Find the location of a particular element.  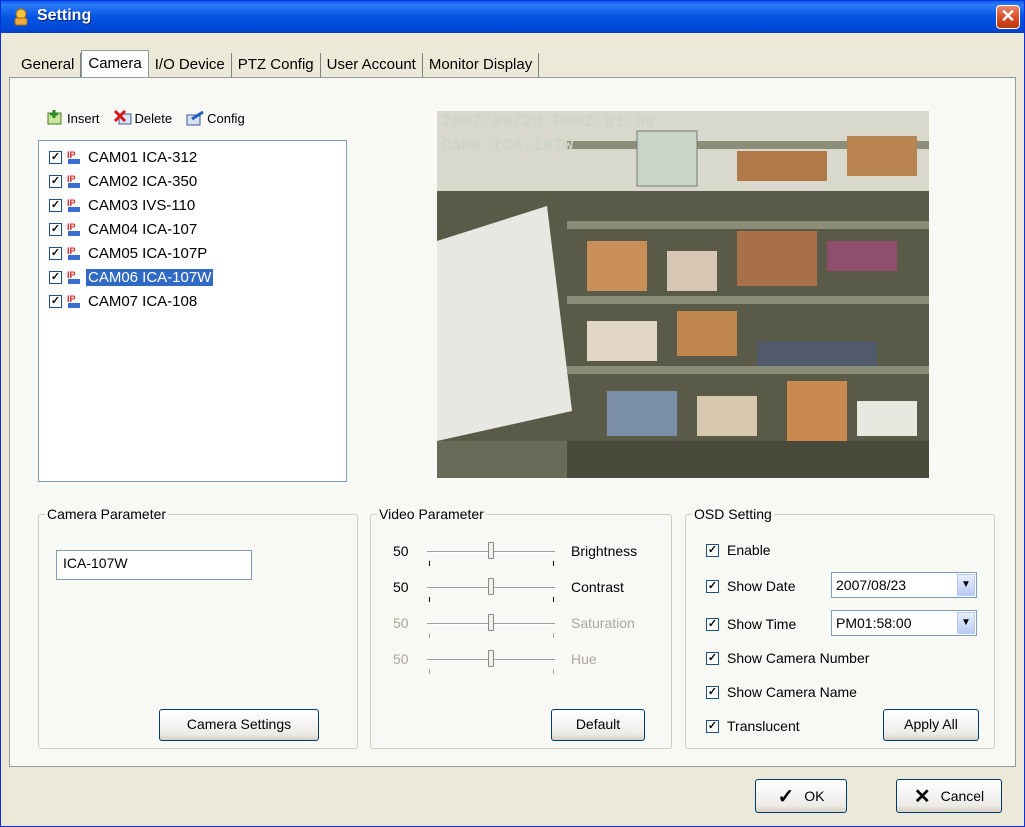

camera-item-selected: ✓ IP CAM06 ICA-107W is located at coordinates (131, 277).